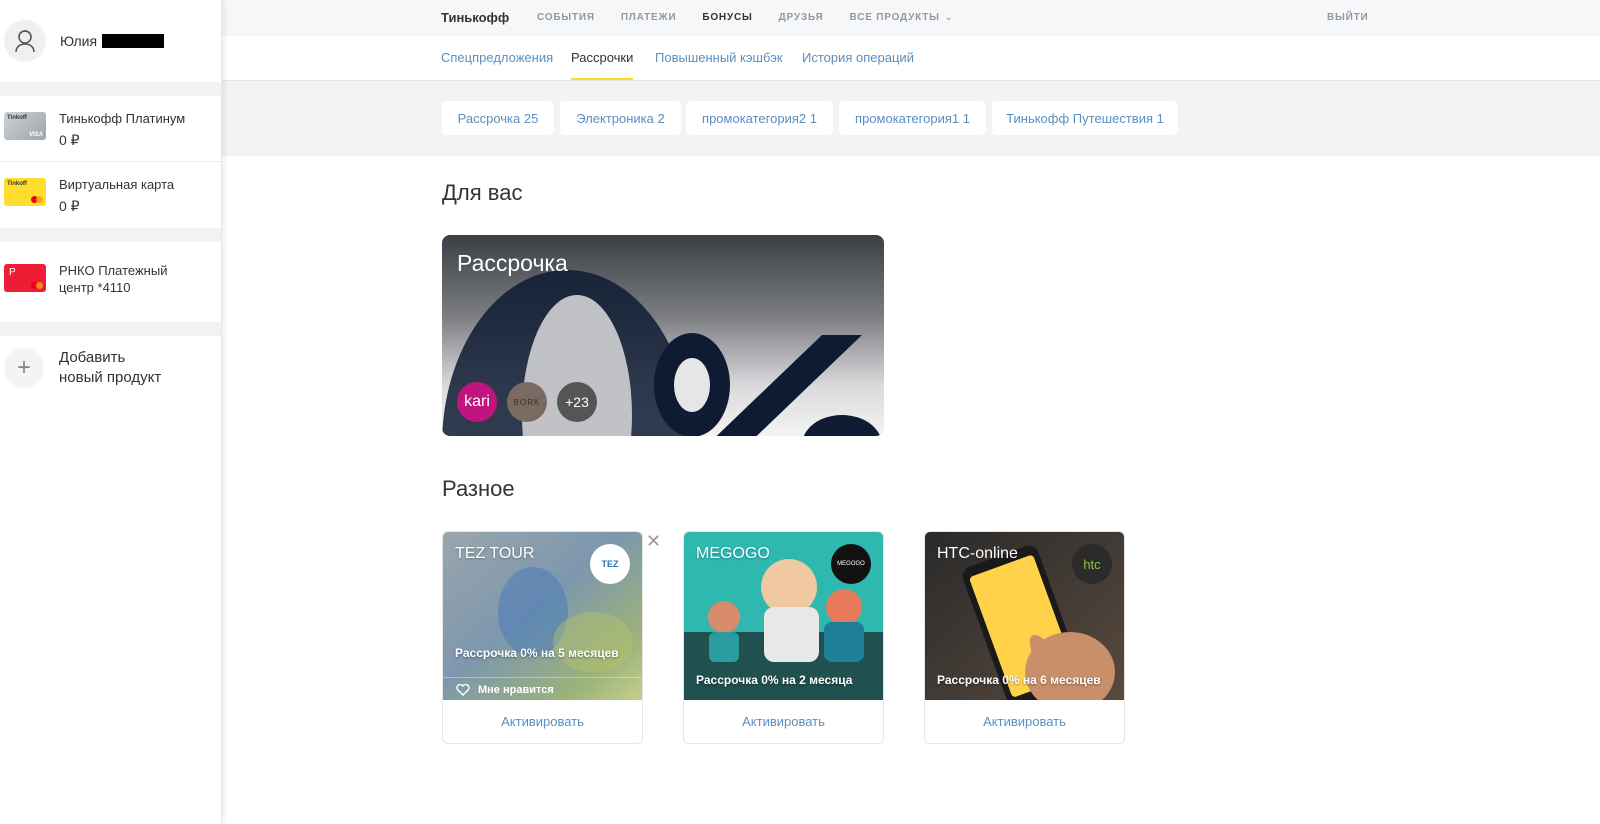  Describe the element at coordinates (478, 488) in the screenshot. I see `section-title-misc: Разное` at that location.